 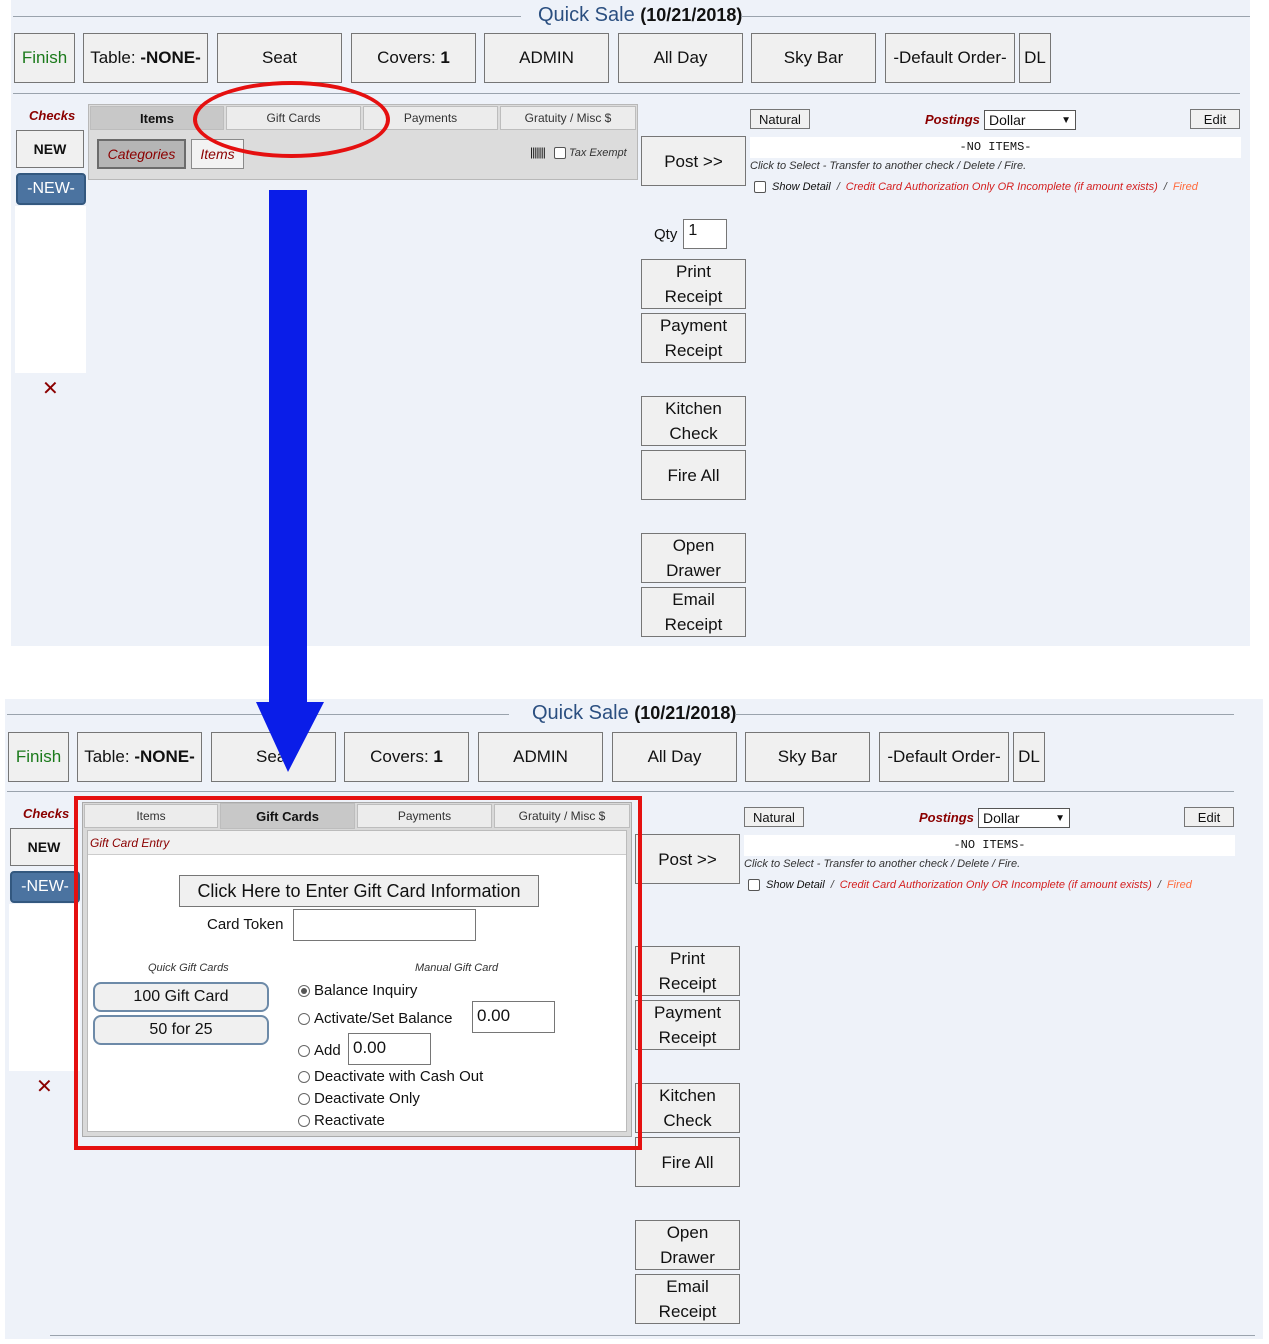 I want to click on barcode-icon: |||||||, so click(x=538, y=152).